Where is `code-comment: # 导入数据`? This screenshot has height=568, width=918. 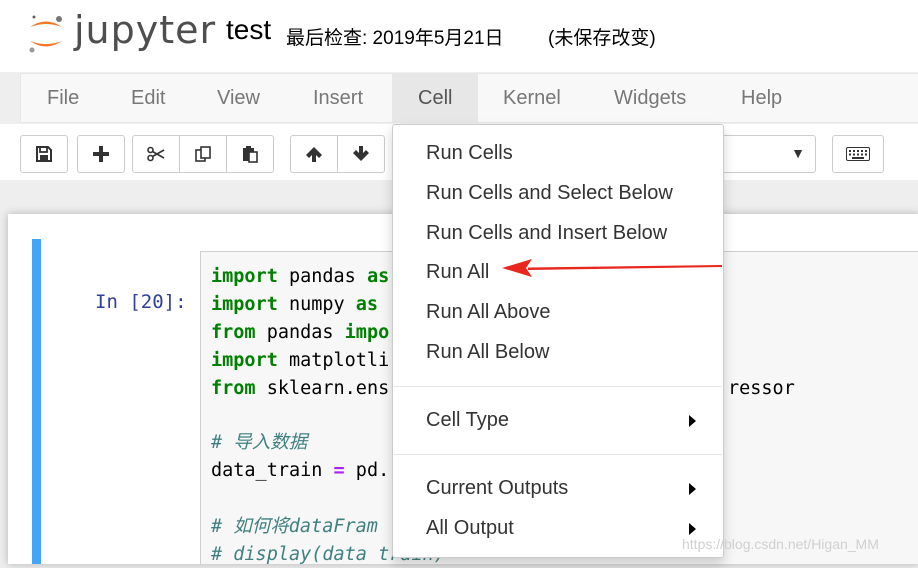 code-comment: # 导入数据 is located at coordinates (259, 443).